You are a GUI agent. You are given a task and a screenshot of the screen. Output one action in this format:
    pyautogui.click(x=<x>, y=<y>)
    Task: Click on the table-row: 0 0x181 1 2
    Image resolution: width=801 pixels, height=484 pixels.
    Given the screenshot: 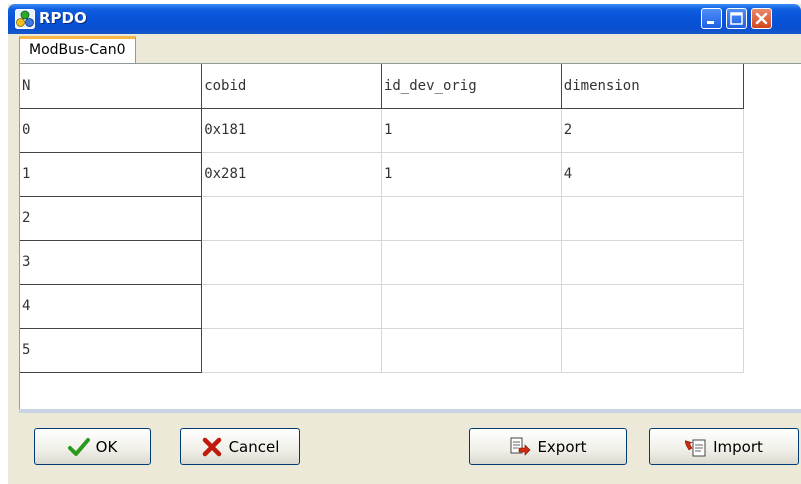 What is the action you would take?
    pyautogui.click(x=410, y=130)
    